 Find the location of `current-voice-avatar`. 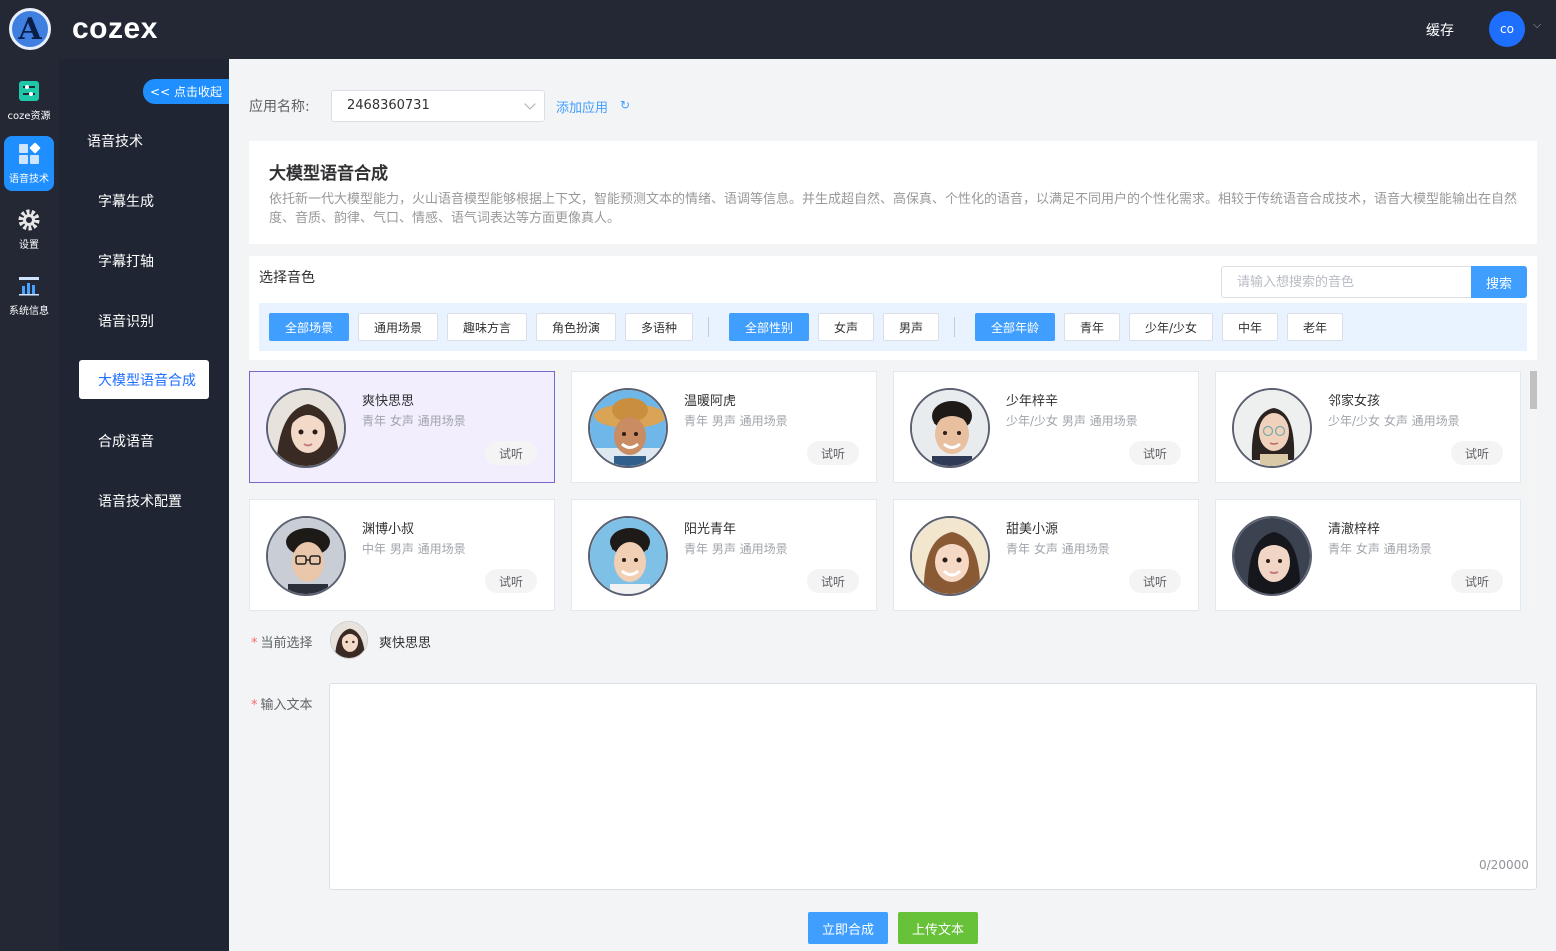

current-voice-avatar is located at coordinates (349, 640).